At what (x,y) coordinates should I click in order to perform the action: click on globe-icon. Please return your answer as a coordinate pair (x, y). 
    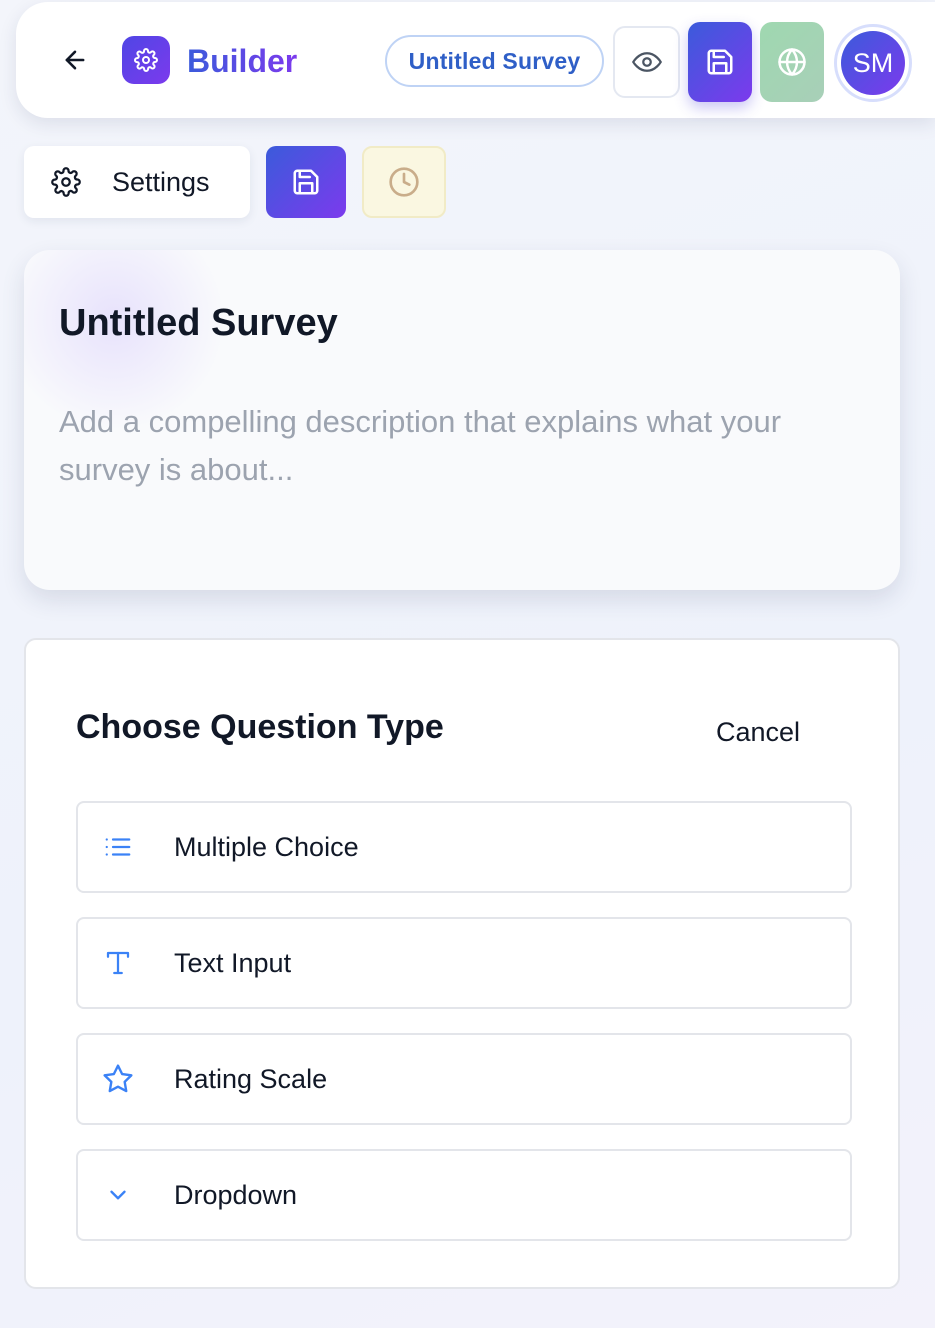
    Looking at the image, I should click on (792, 62).